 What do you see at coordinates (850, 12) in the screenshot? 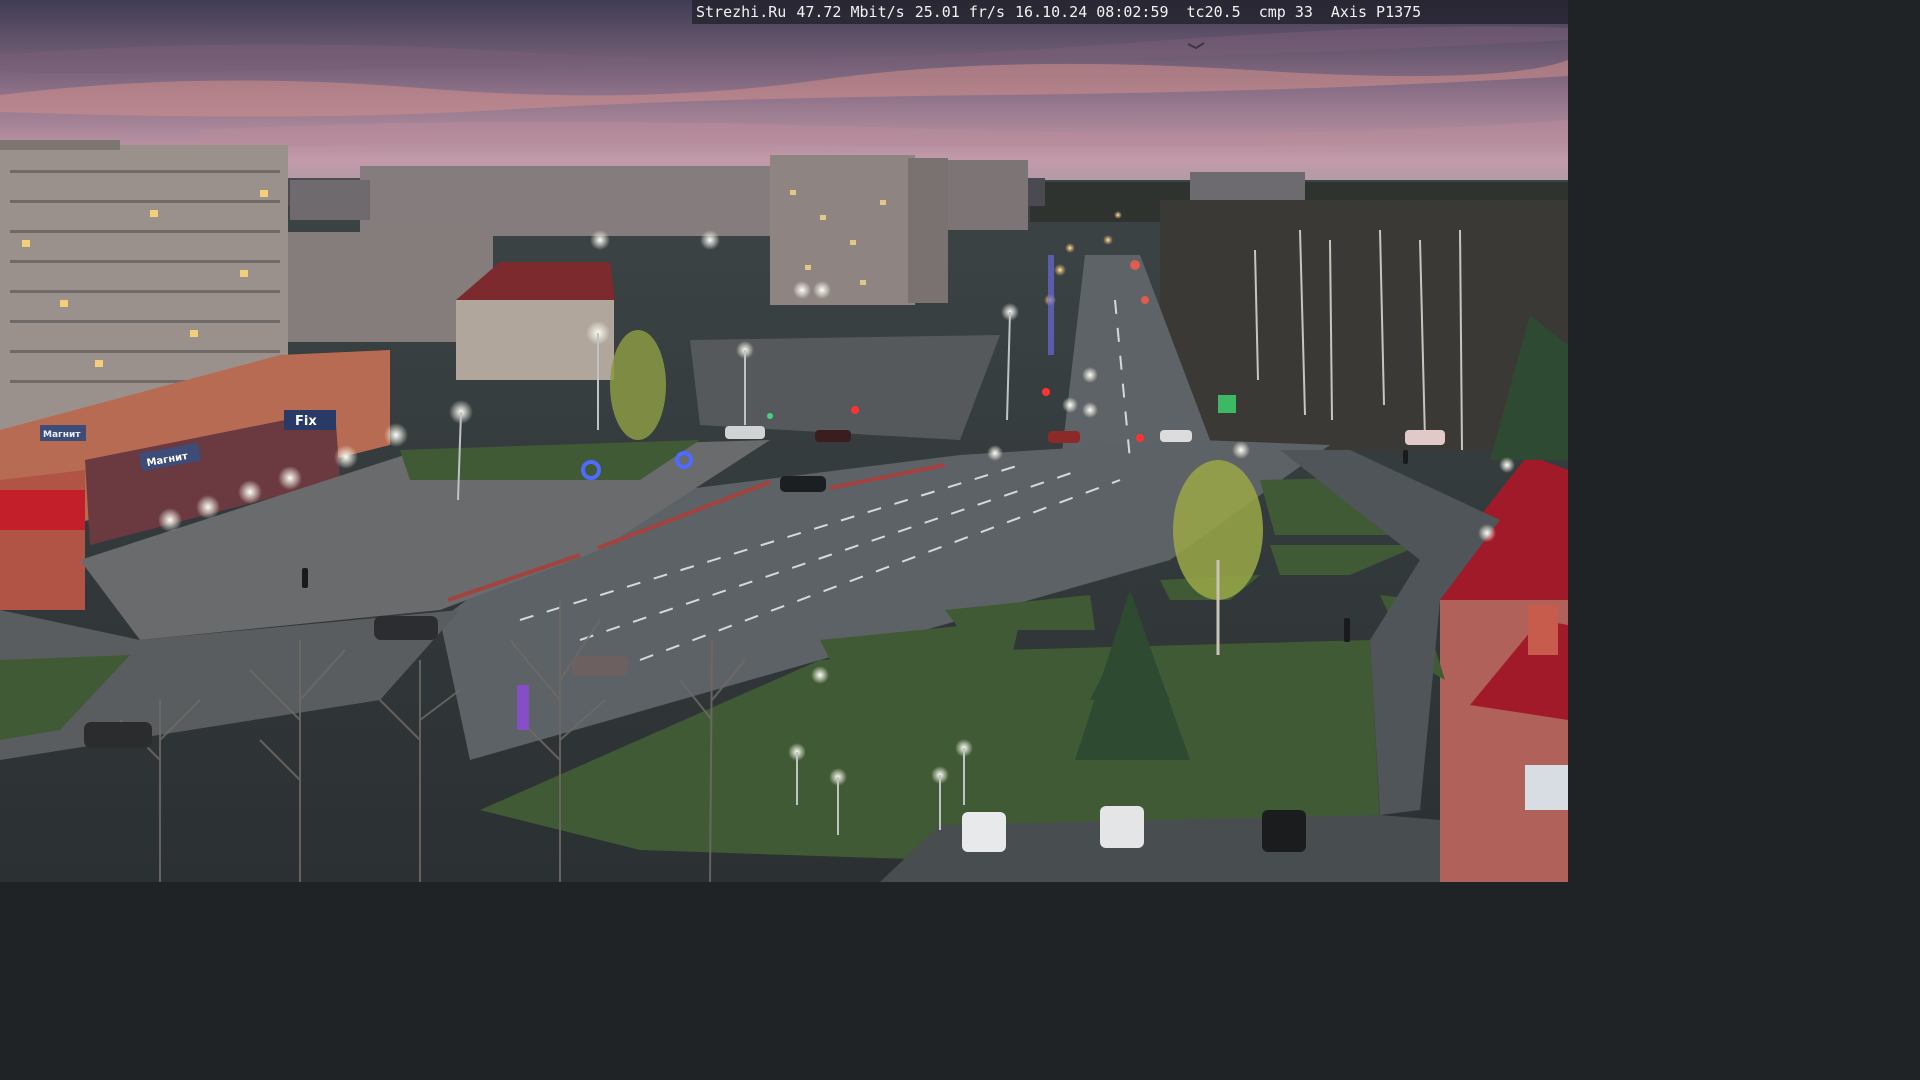
I see `overlay-bitrate: 47.72 Mbit/s` at bounding box center [850, 12].